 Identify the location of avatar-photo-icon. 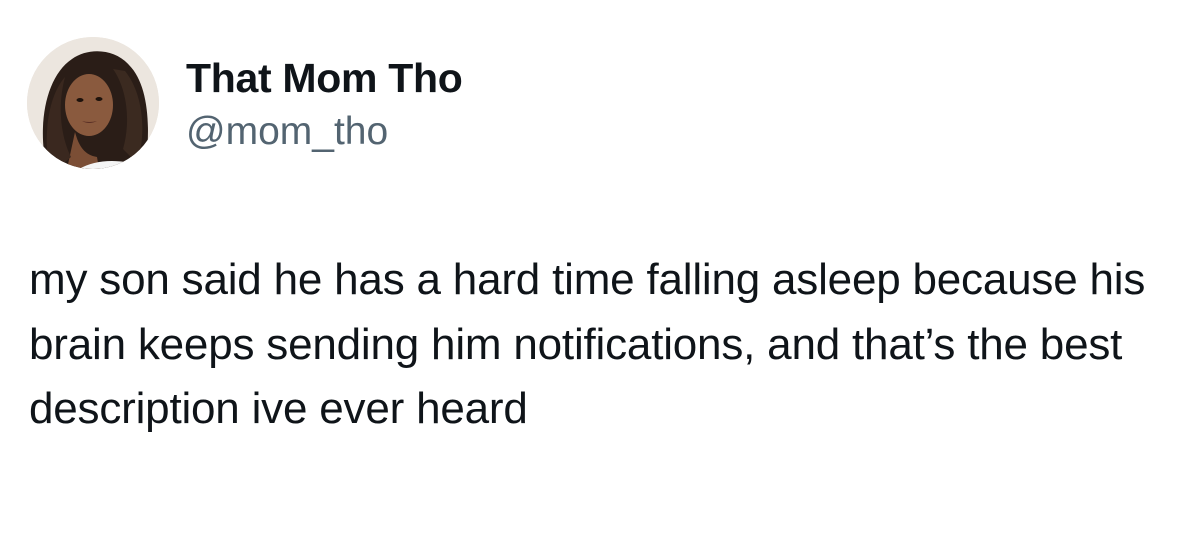
(93, 103).